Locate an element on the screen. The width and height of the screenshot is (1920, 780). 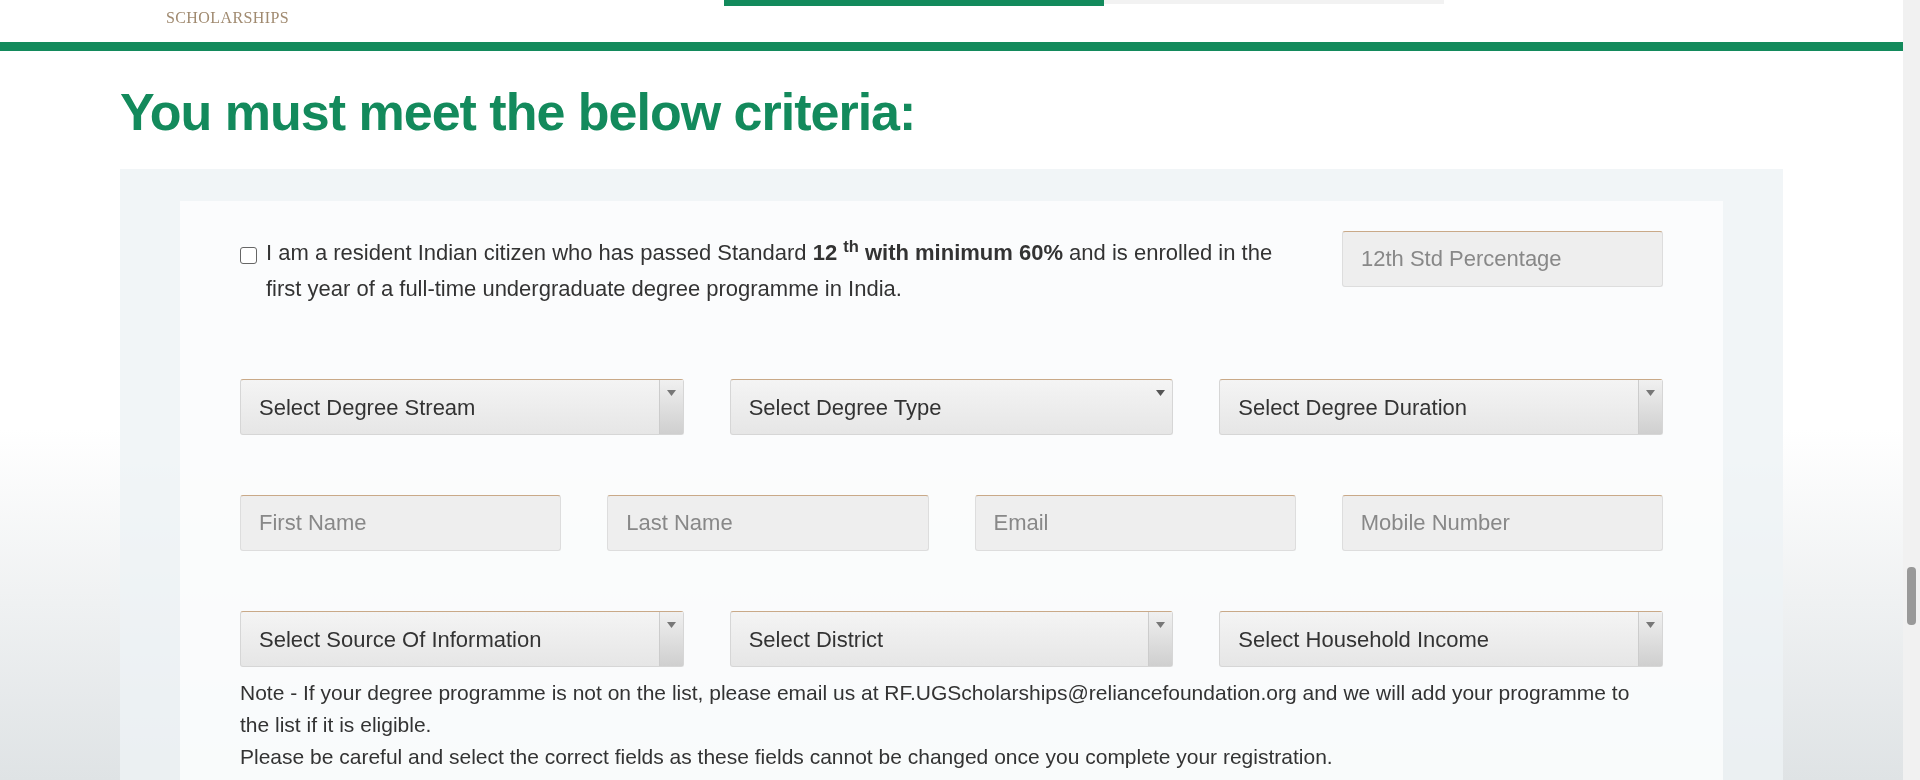
input-field: Last Name is located at coordinates (768, 523).